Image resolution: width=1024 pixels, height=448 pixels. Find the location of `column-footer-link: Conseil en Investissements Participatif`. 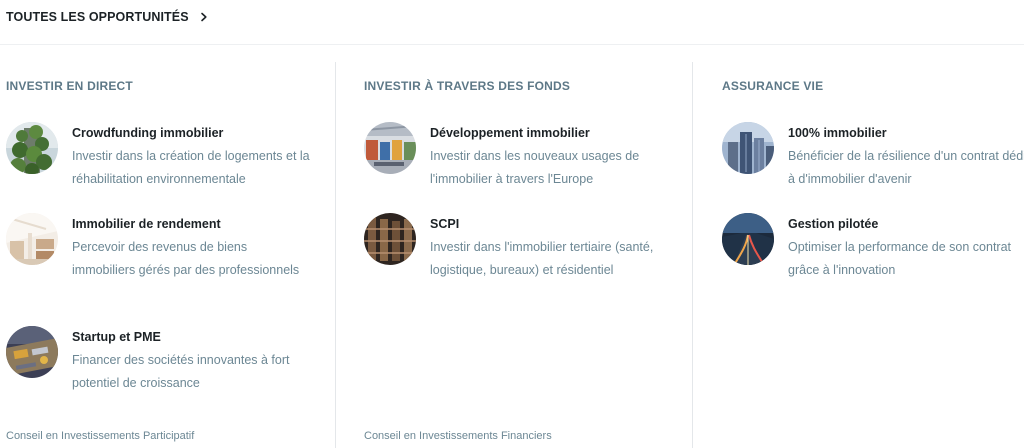

column-footer-link: Conseil en Investissements Participatif is located at coordinates (100, 436).